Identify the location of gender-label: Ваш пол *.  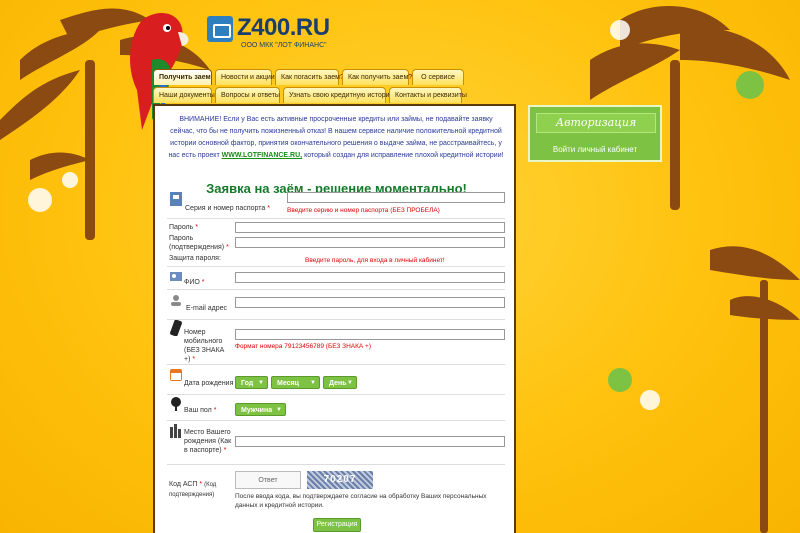
(200, 410).